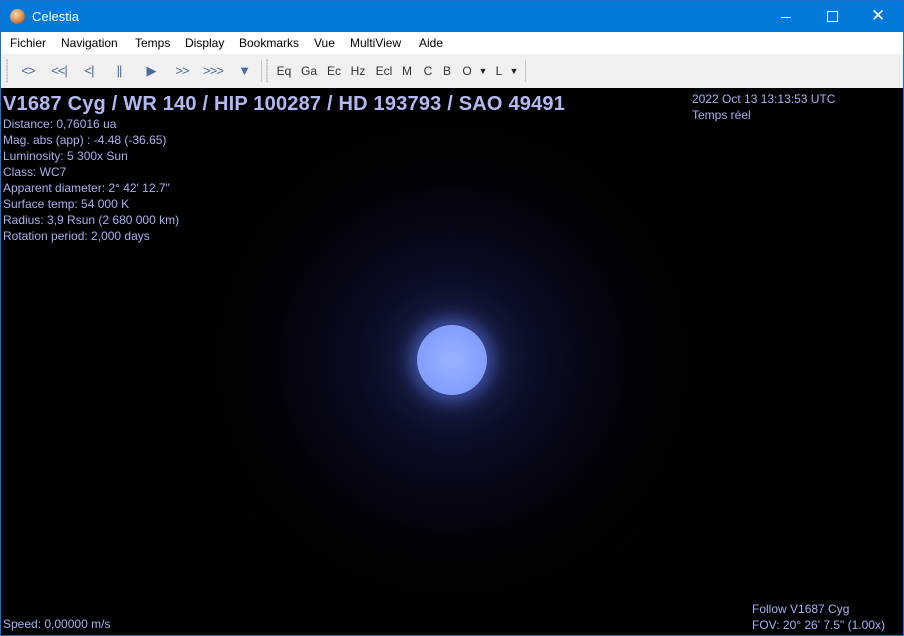 The width and height of the screenshot is (904, 636). Describe the element at coordinates (244, 71) in the screenshot. I see `filter-icon: ▼` at that location.